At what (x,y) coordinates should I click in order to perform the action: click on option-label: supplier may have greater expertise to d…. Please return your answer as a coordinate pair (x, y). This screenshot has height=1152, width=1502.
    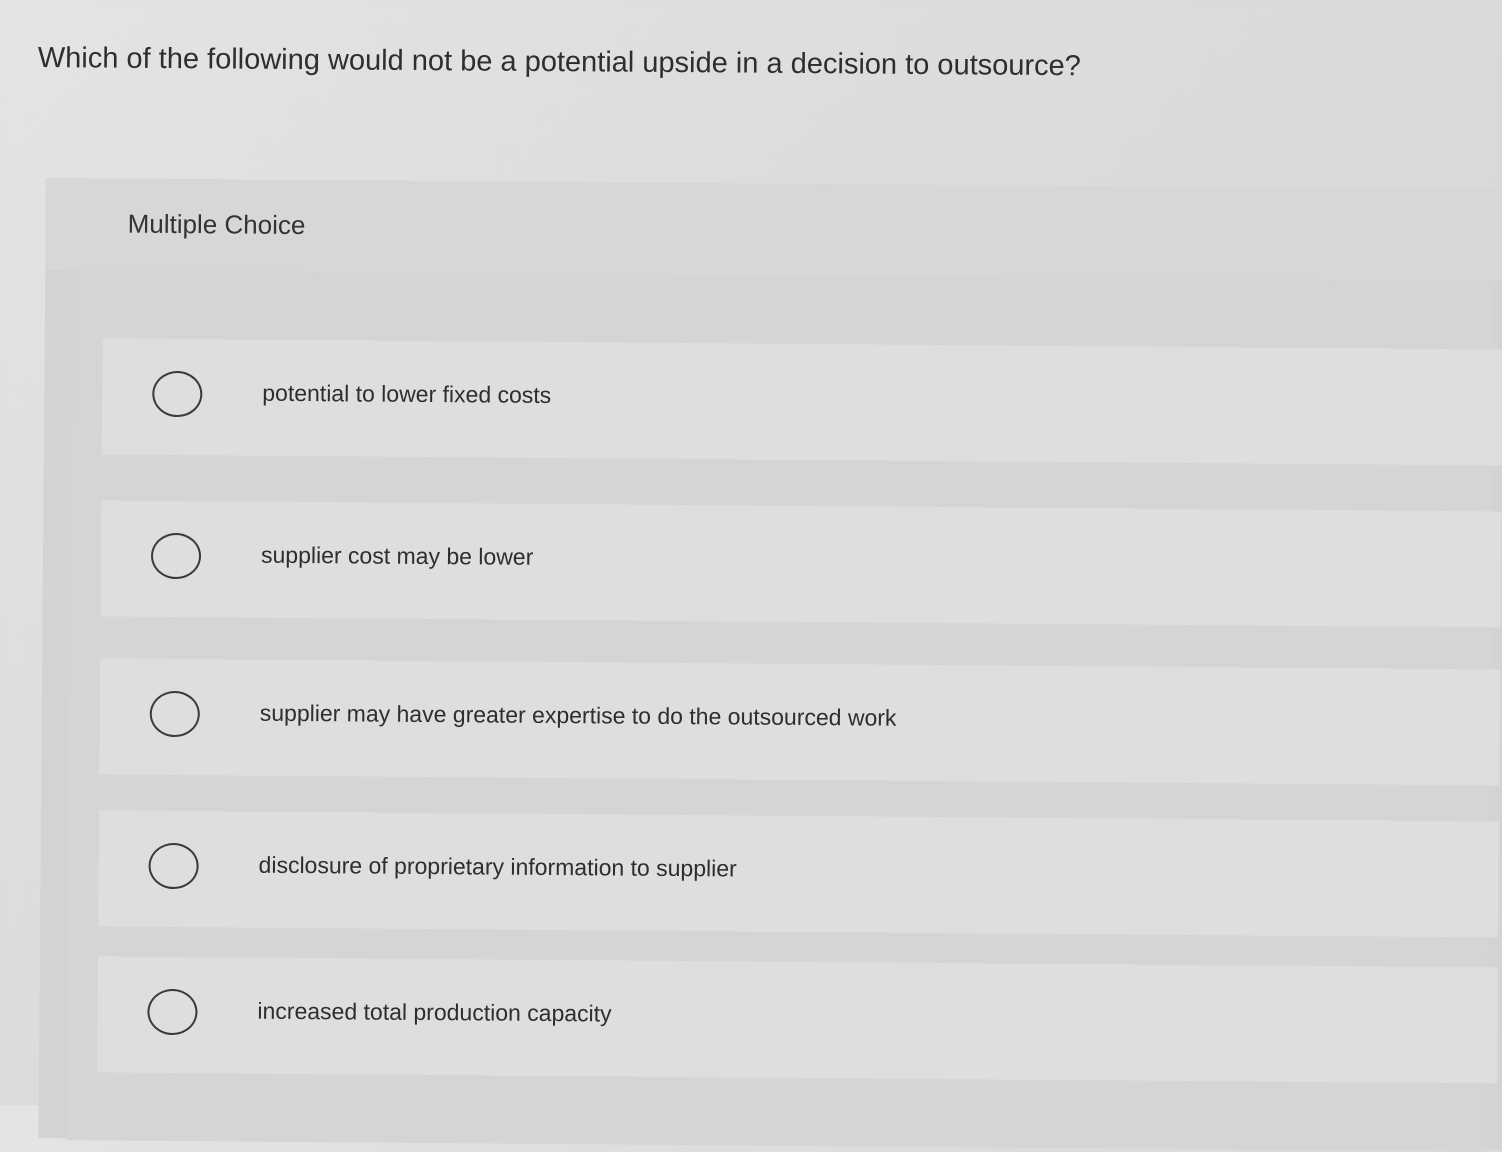
    Looking at the image, I should click on (578, 715).